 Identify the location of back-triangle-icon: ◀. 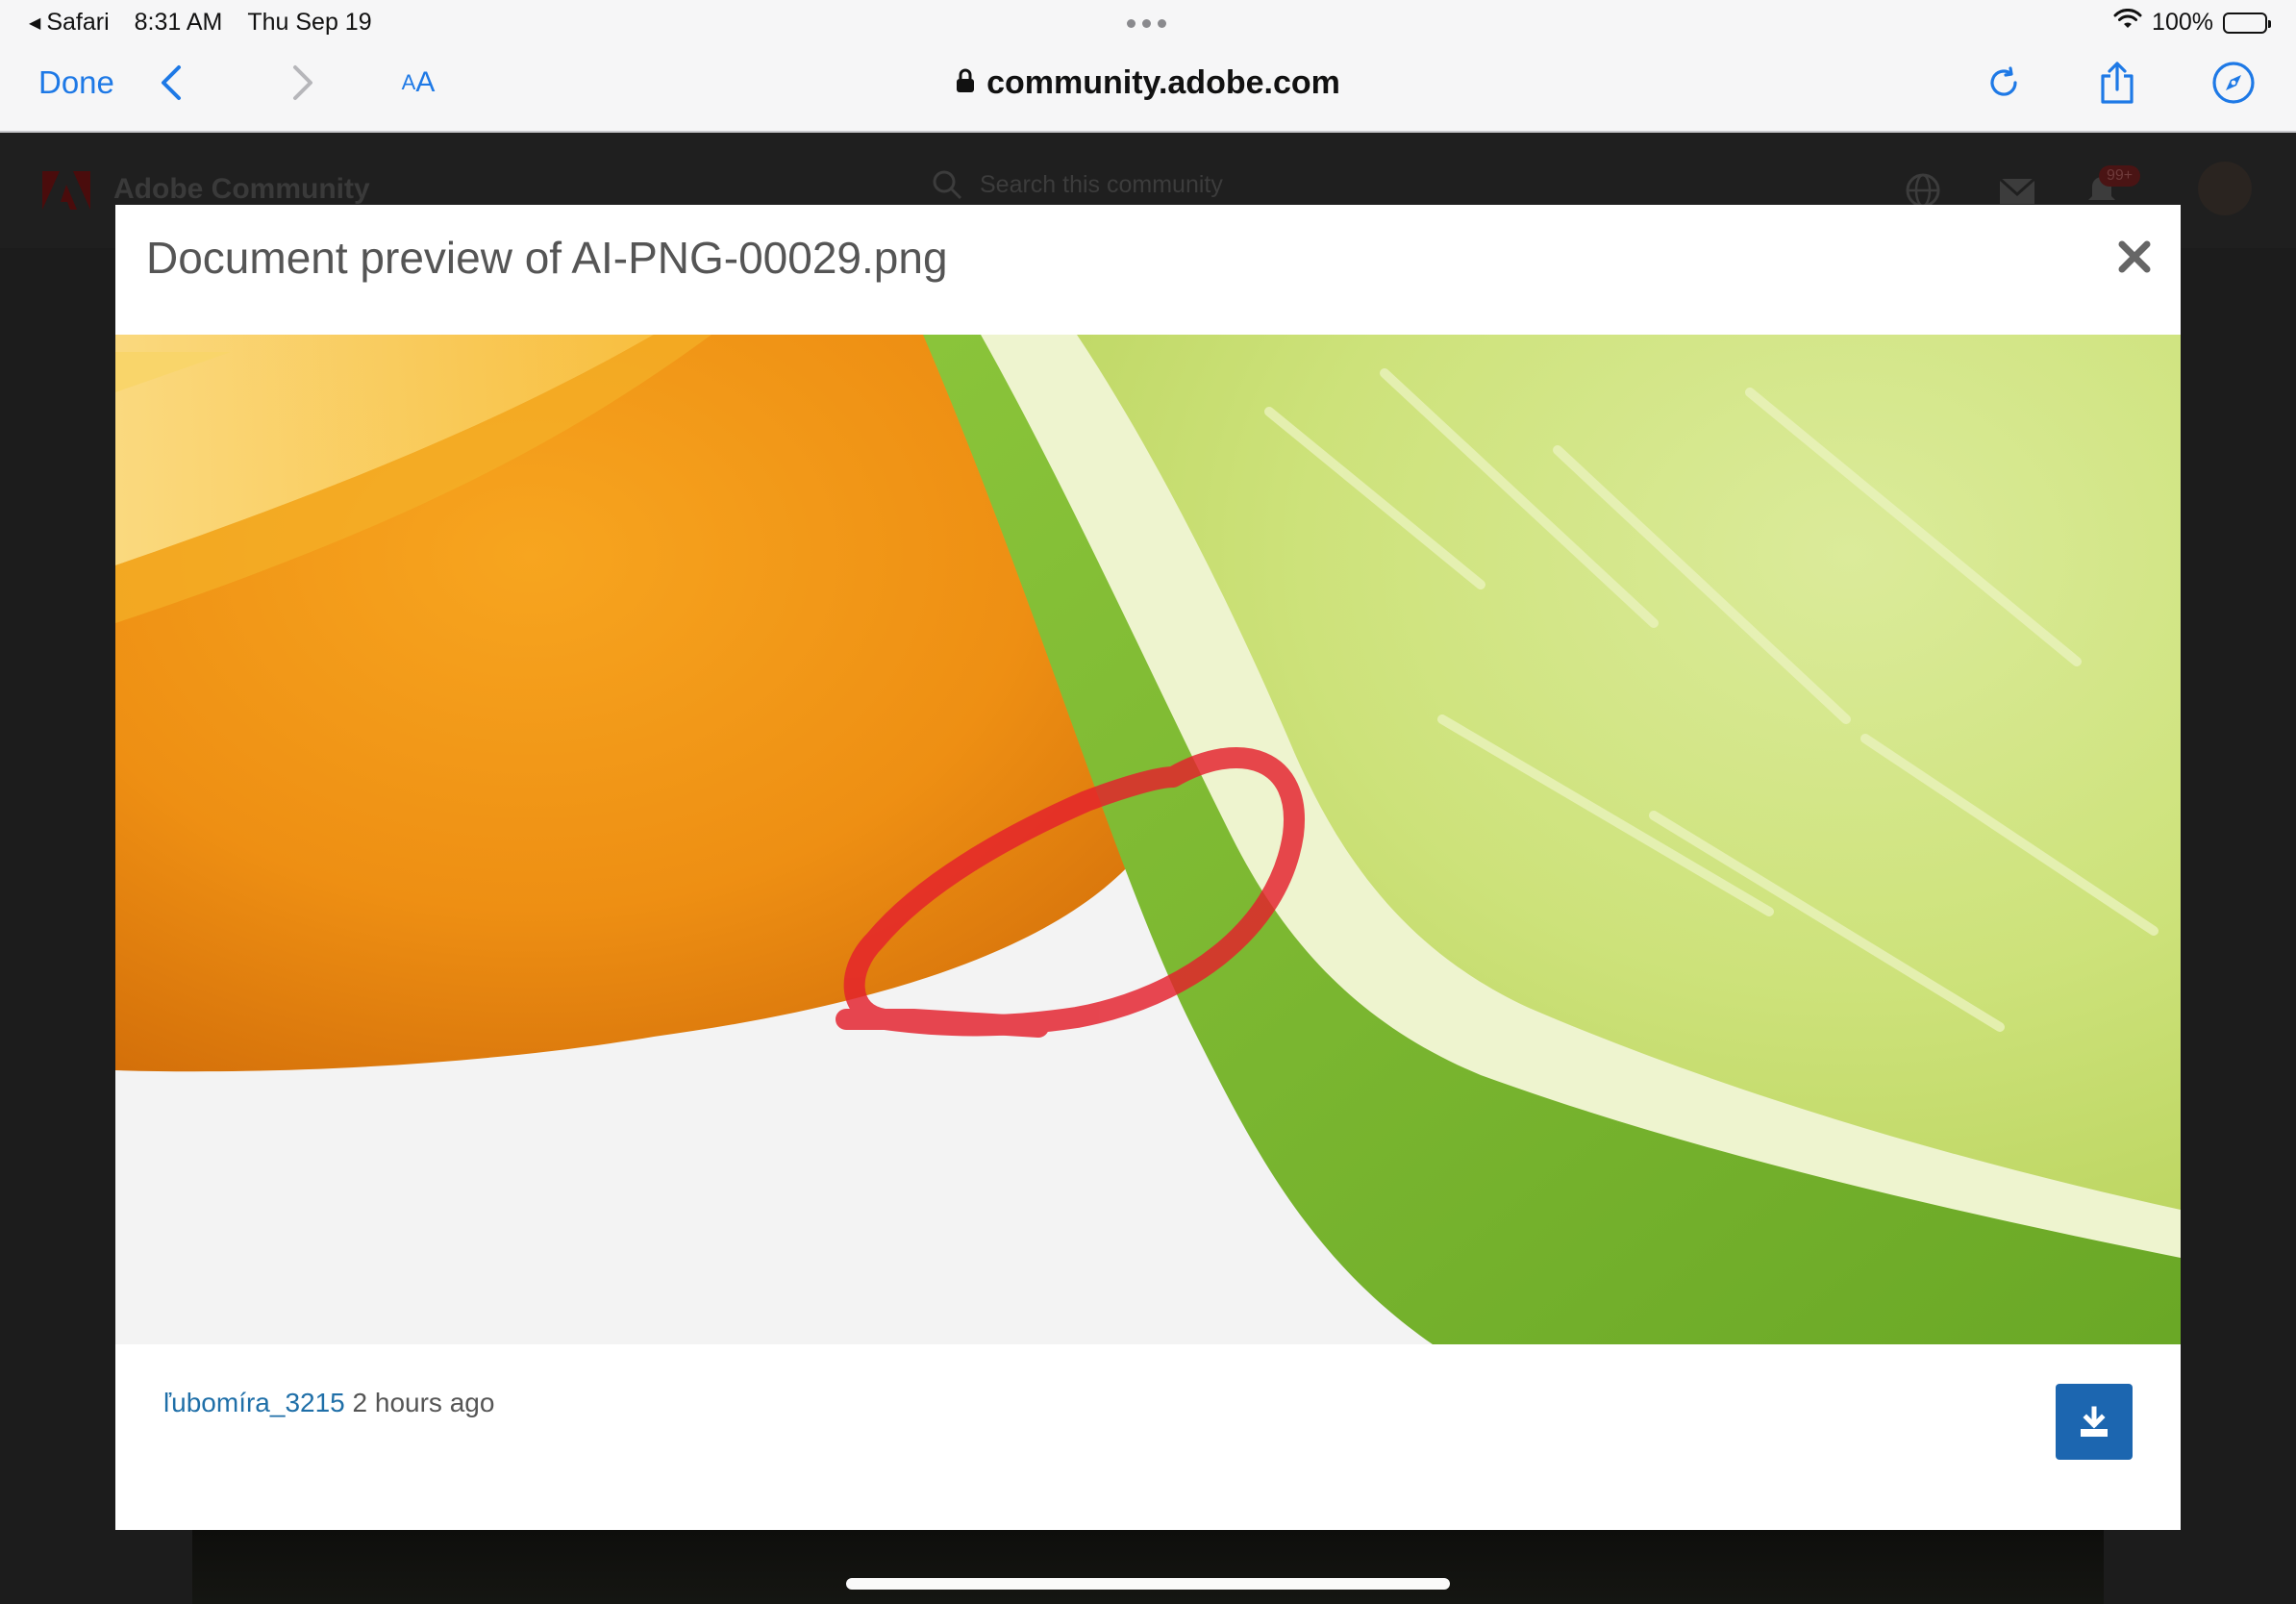
(35, 23).